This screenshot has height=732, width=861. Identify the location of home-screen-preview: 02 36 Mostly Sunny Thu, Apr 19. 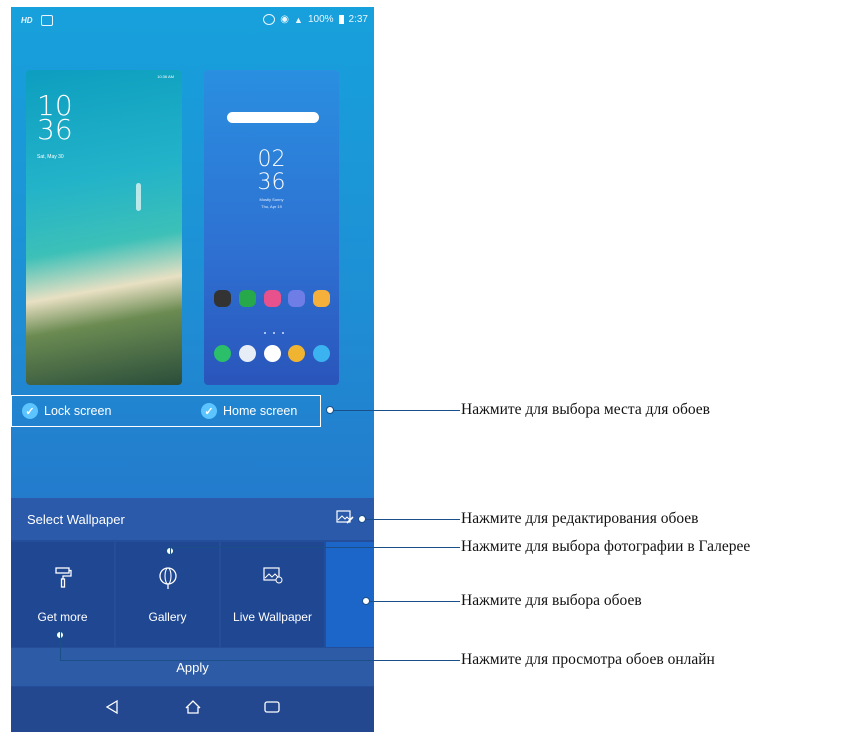
(271, 227).